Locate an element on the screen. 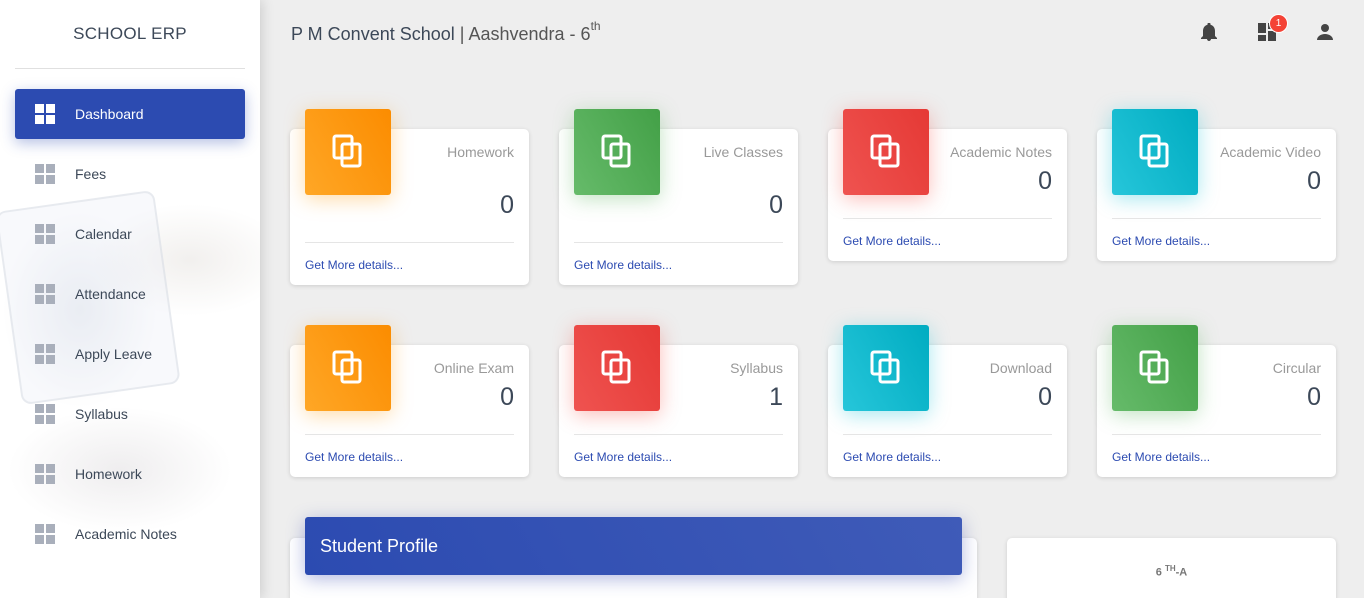 This screenshot has height=598, width=1364. sidebar-item-homework: Homework is located at coordinates (130, 474).